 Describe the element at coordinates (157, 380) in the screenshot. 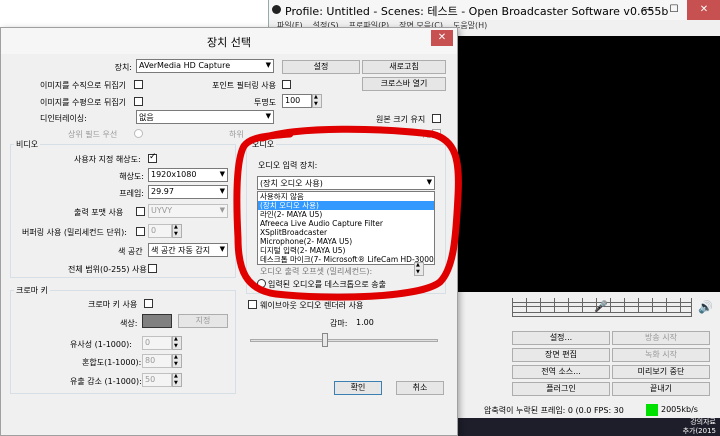

I see `spill-reduction-input: 50` at that location.